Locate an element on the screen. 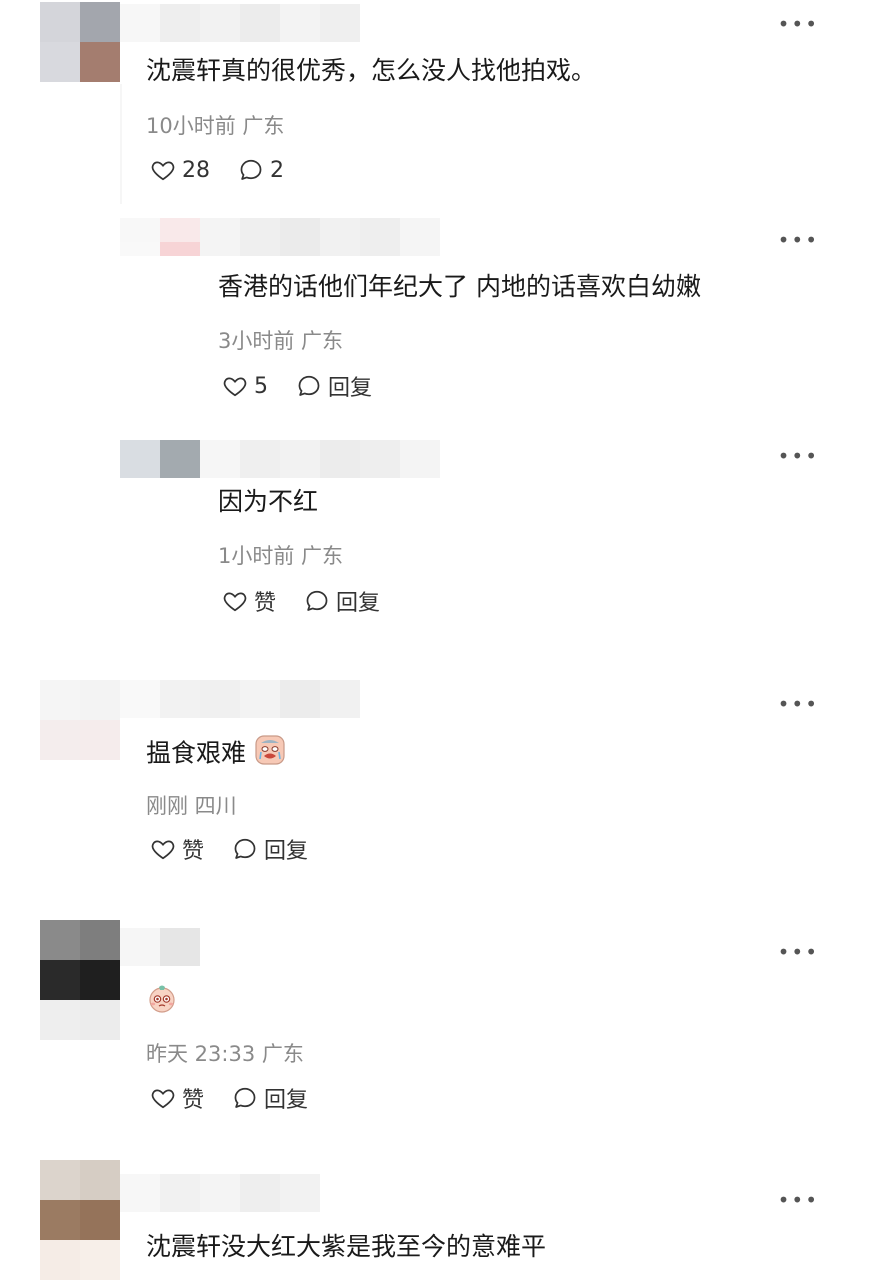  reply-text: 香港的话他们年纪大了 内地的话喜欢白幼嫩 is located at coordinates (459, 286).